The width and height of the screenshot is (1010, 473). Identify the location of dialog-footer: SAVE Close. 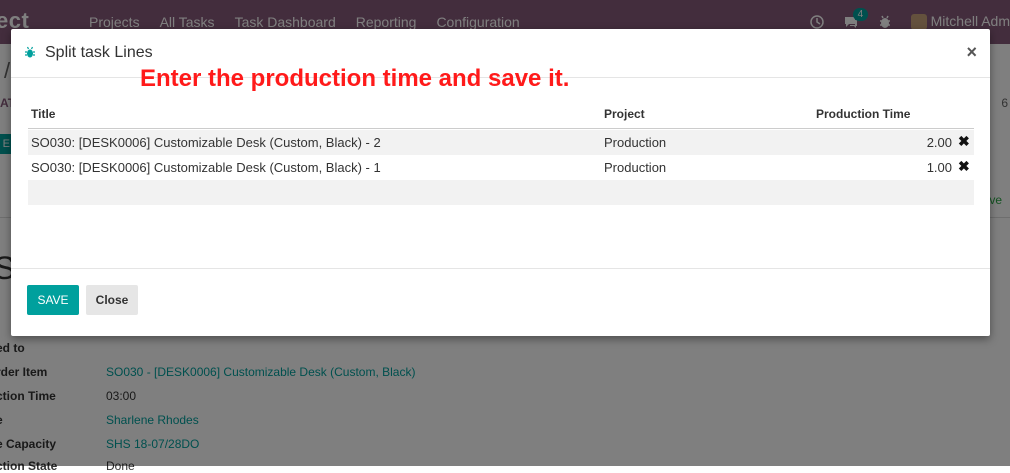
(500, 302).